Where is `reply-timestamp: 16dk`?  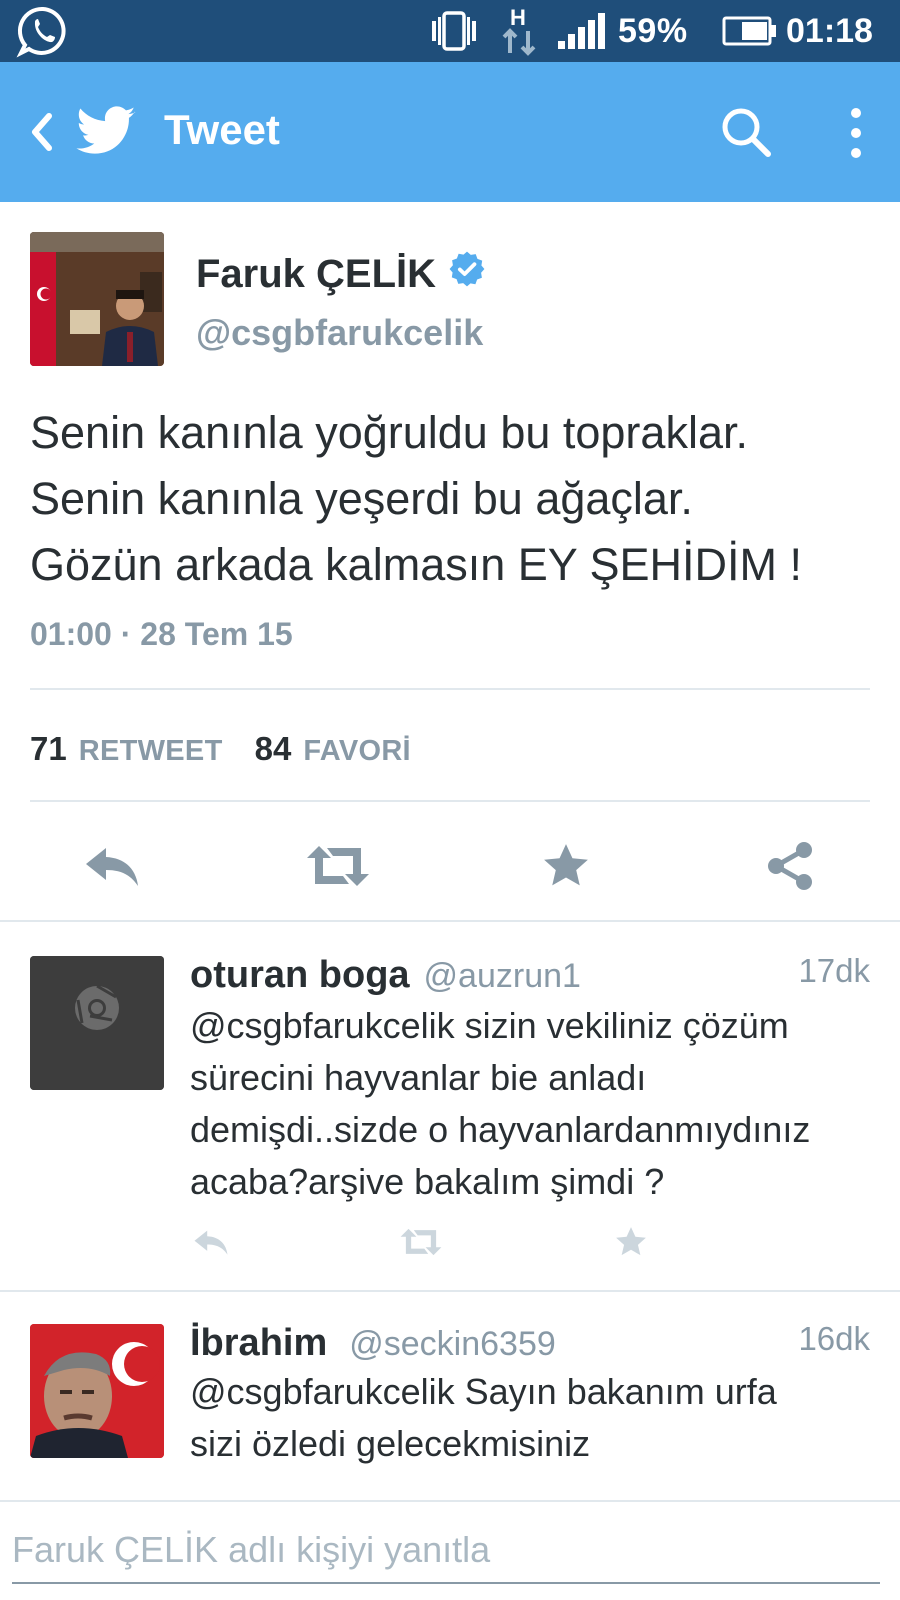 reply-timestamp: 16dk is located at coordinates (834, 1338).